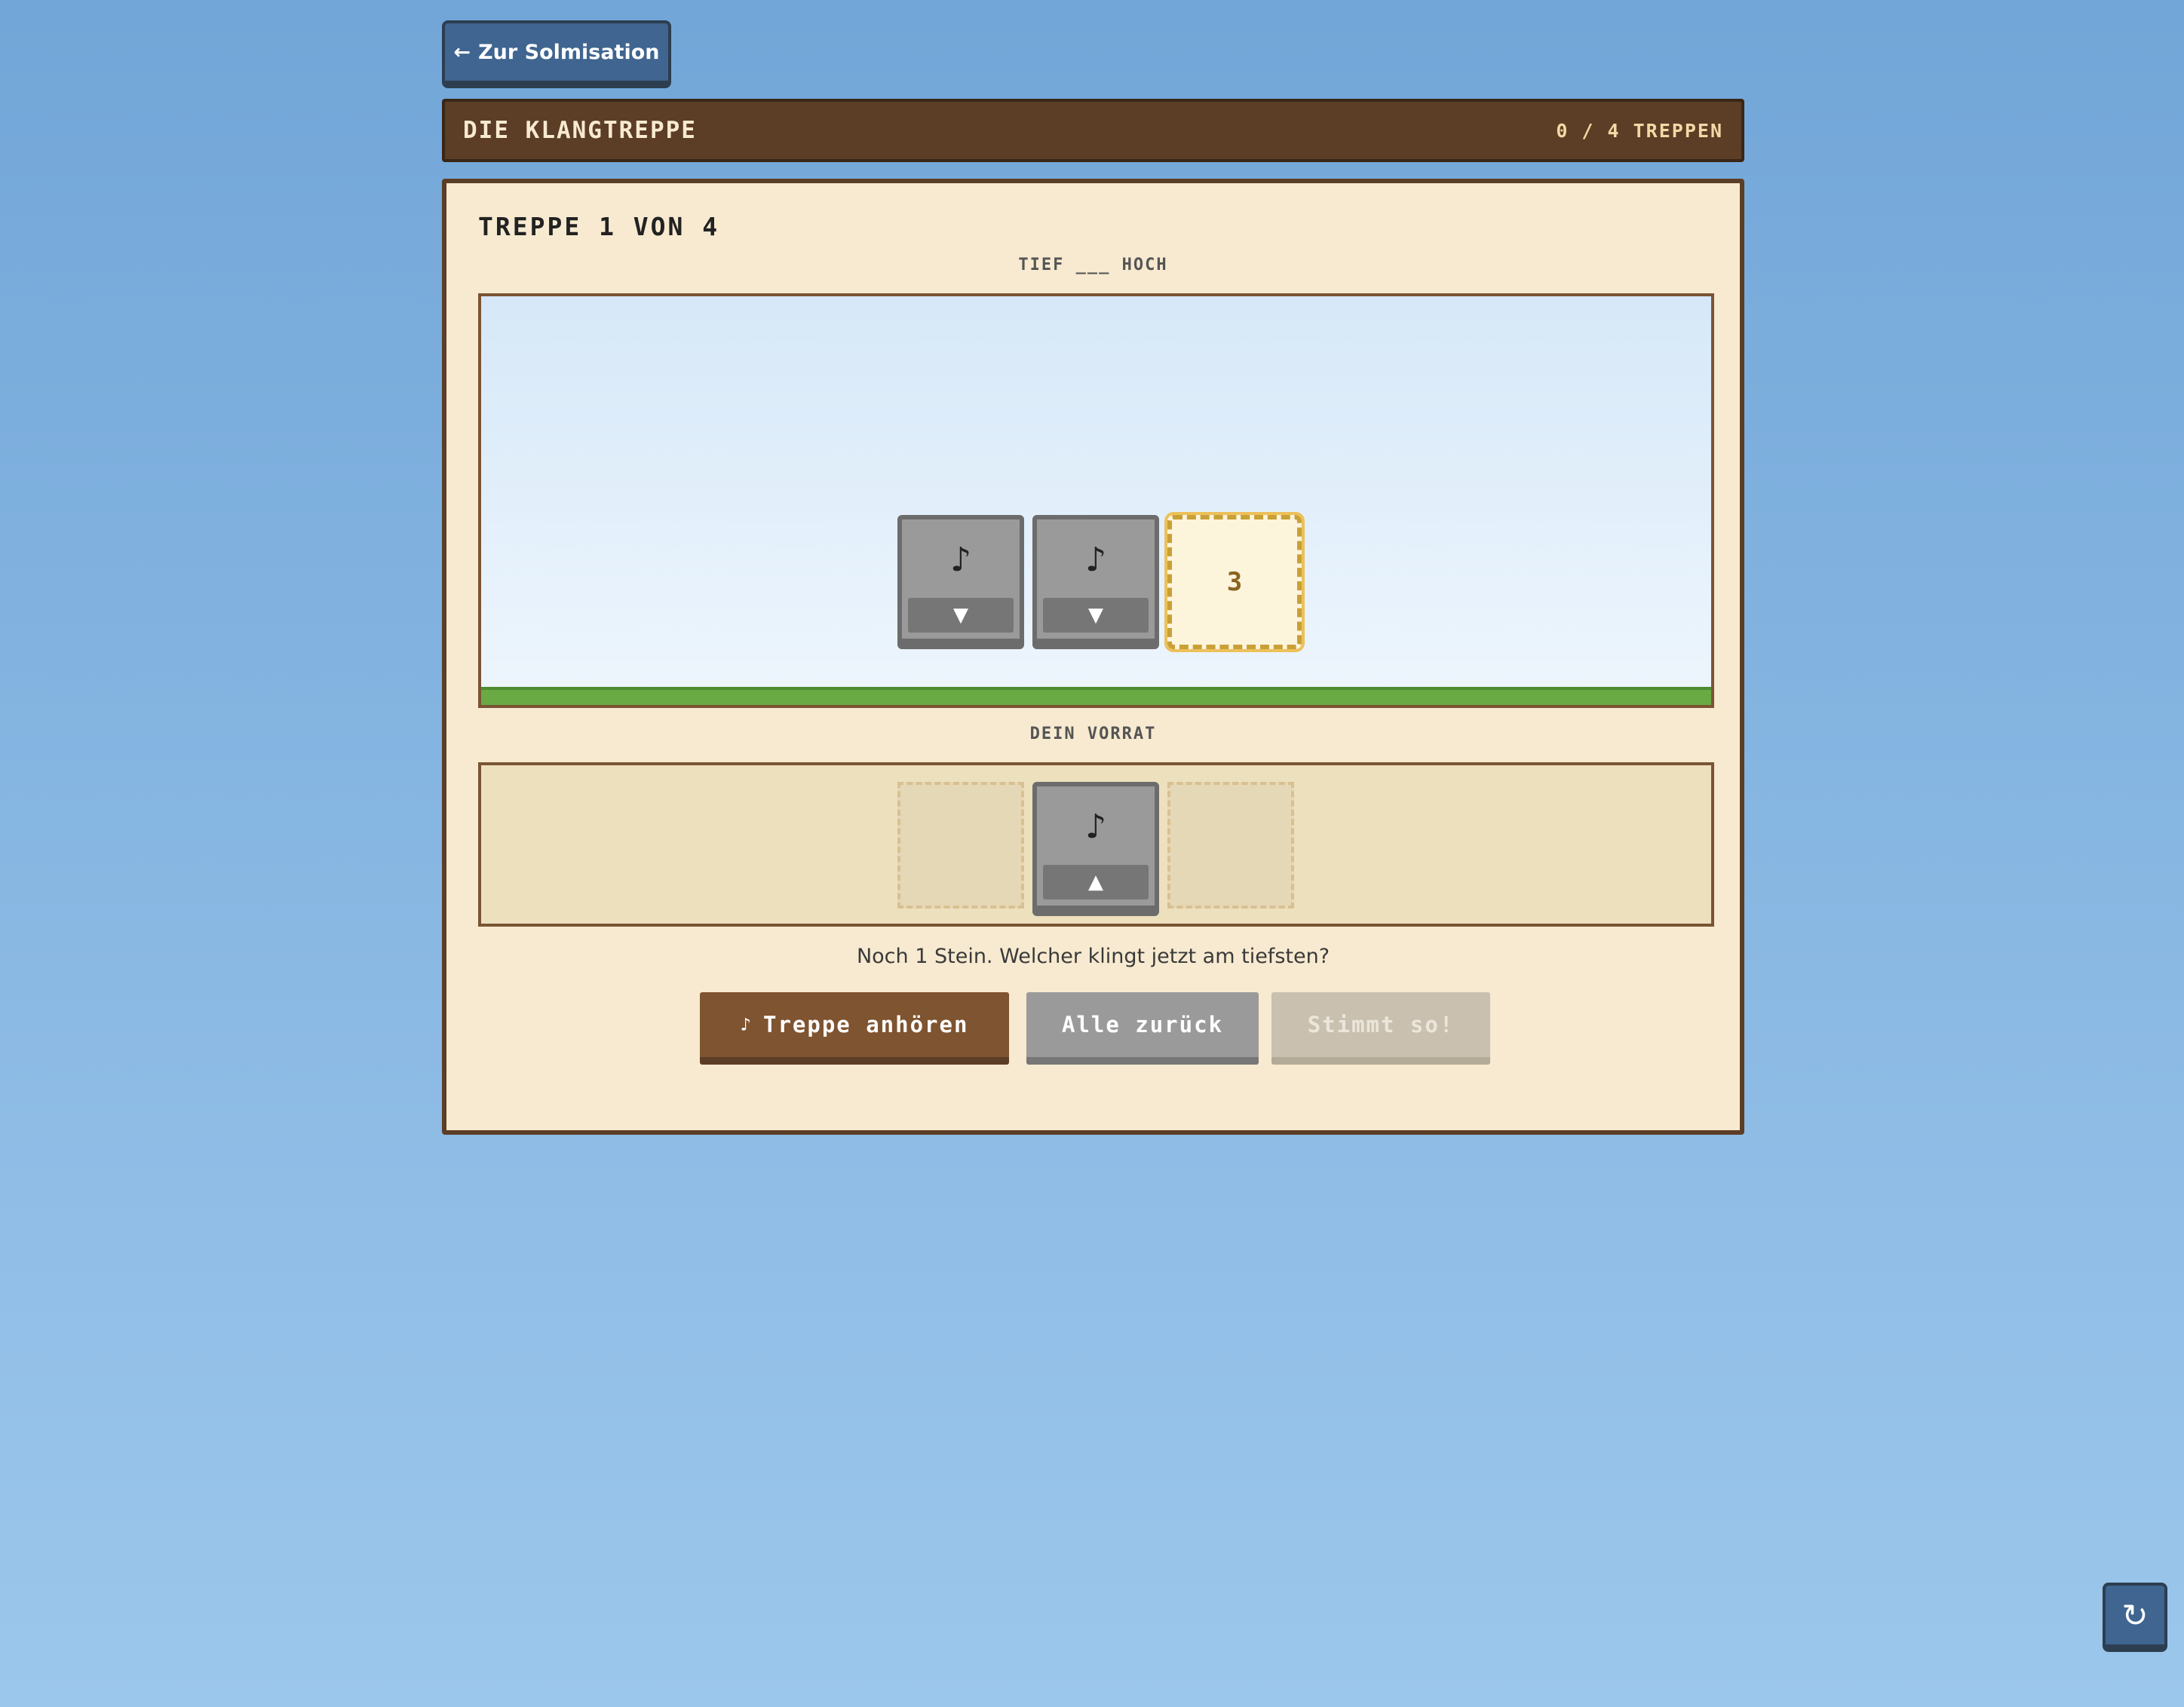  I want to click on pool-stone: ♪ ▲, so click(1095, 849).